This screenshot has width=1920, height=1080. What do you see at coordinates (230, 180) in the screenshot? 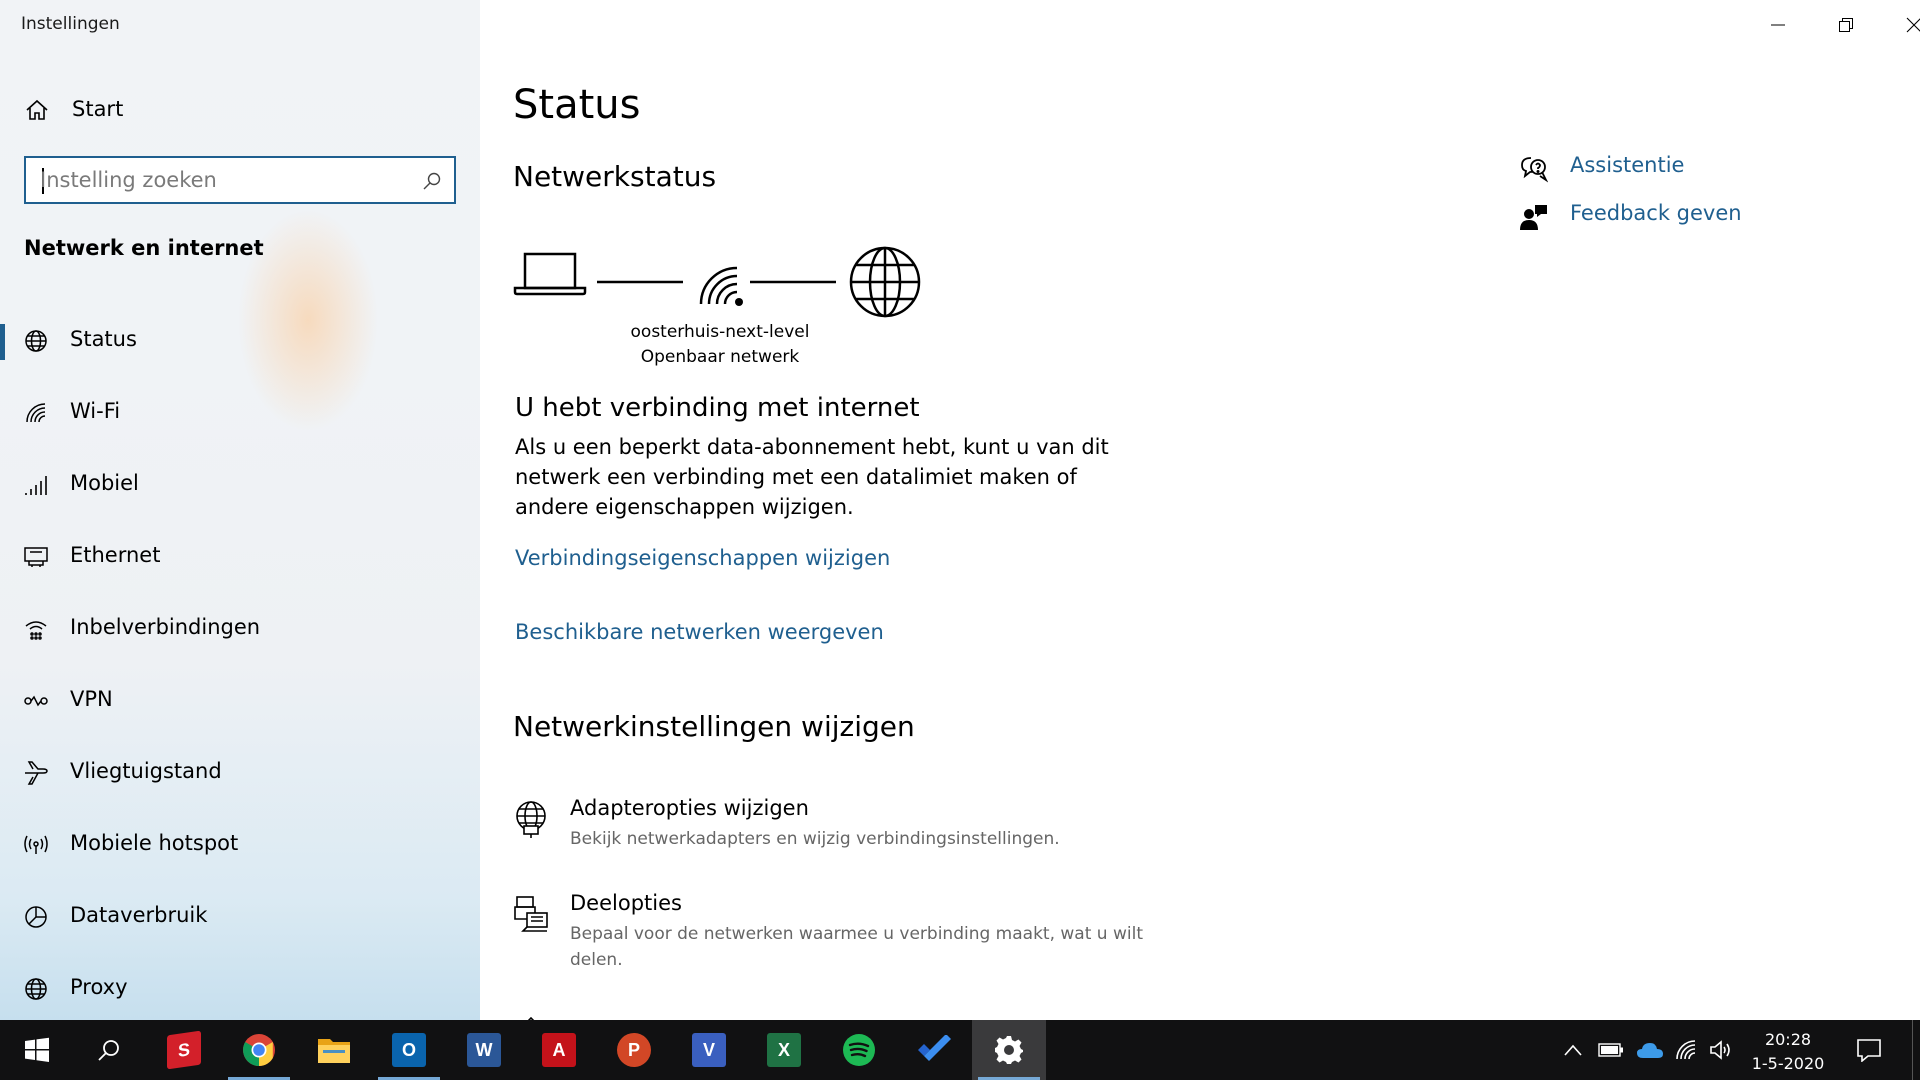
I see `search-input` at bounding box center [230, 180].